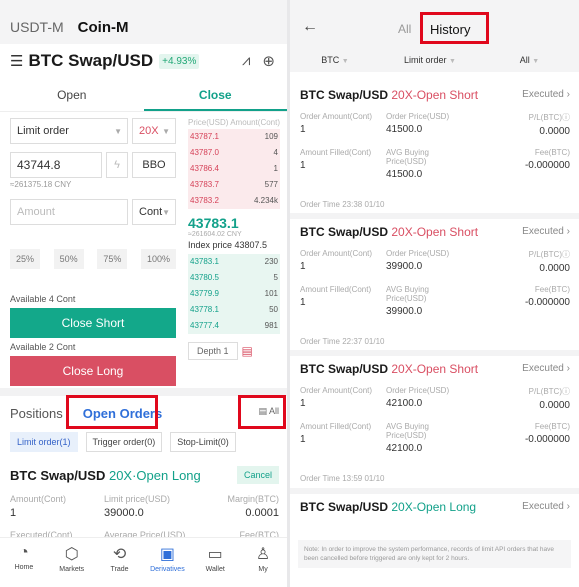 Image resolution: width=579 pixels, height=587 pixels. Describe the element at coordinates (38, 499) in the screenshot. I see `order-amount-label: Amount(Cont)` at that location.